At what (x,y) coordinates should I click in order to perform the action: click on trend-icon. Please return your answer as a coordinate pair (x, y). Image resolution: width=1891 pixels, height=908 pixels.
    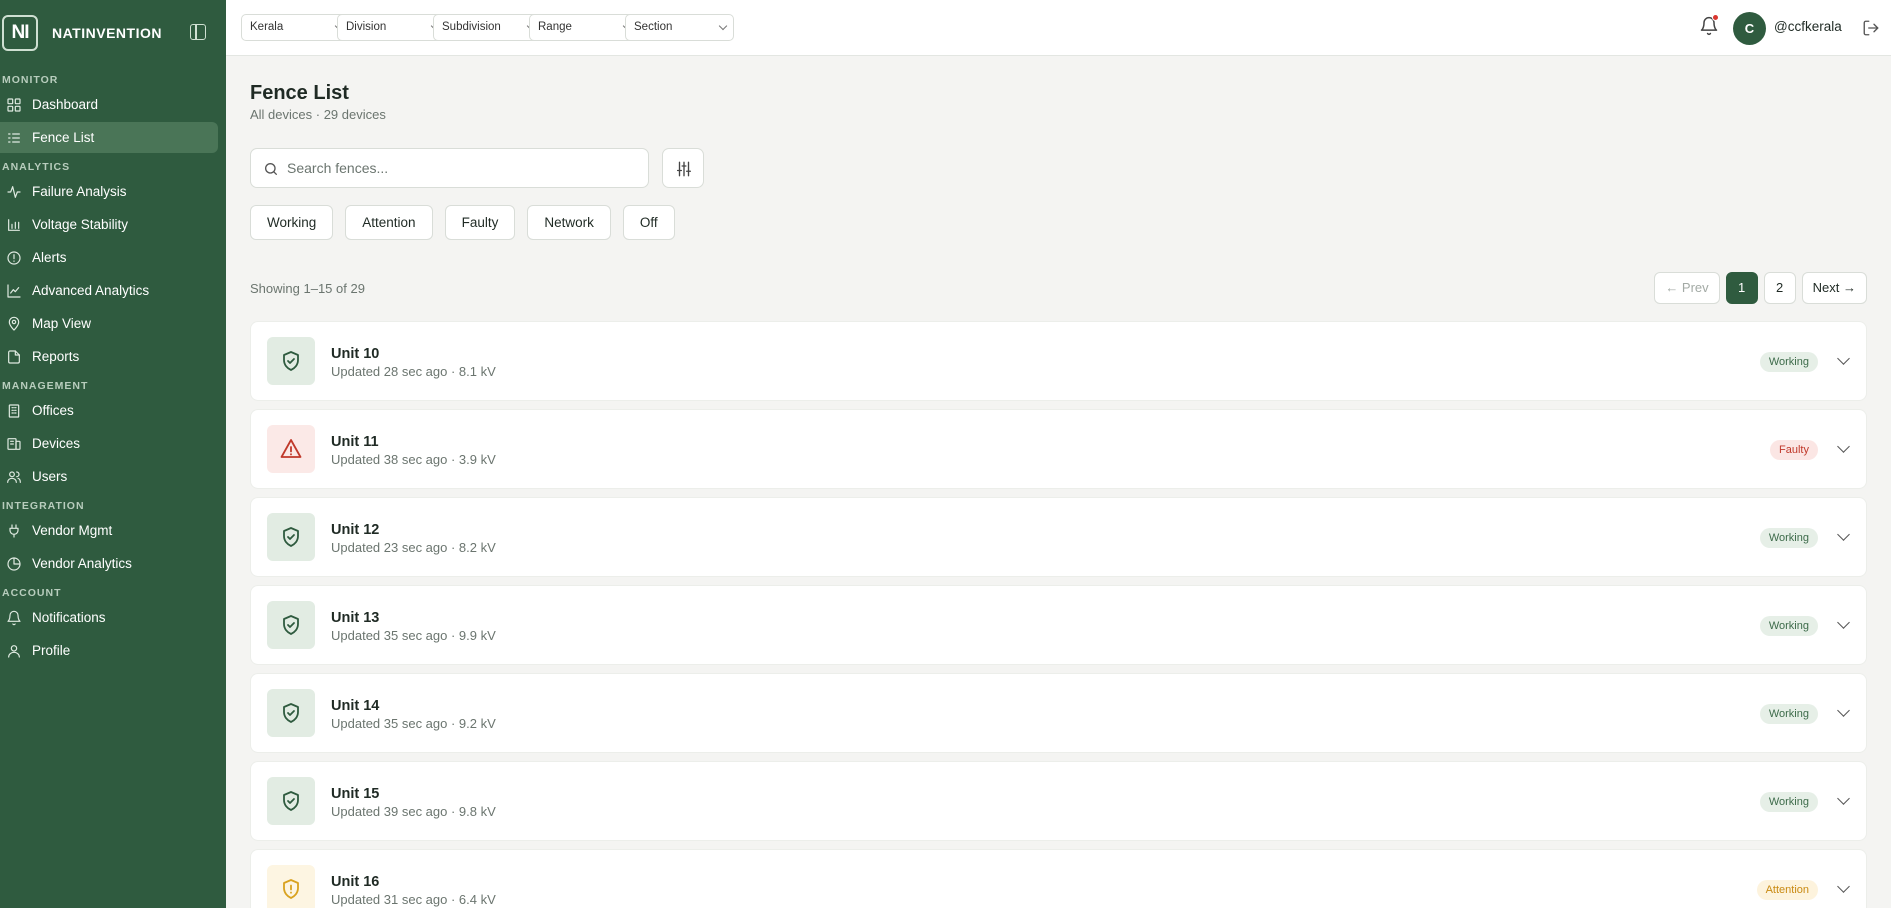
    Looking at the image, I should click on (14, 290).